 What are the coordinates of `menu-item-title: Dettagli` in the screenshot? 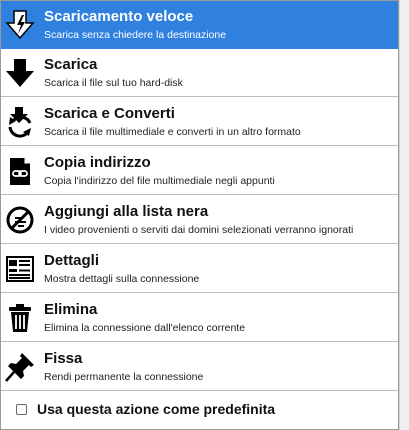 It's located at (72, 260).